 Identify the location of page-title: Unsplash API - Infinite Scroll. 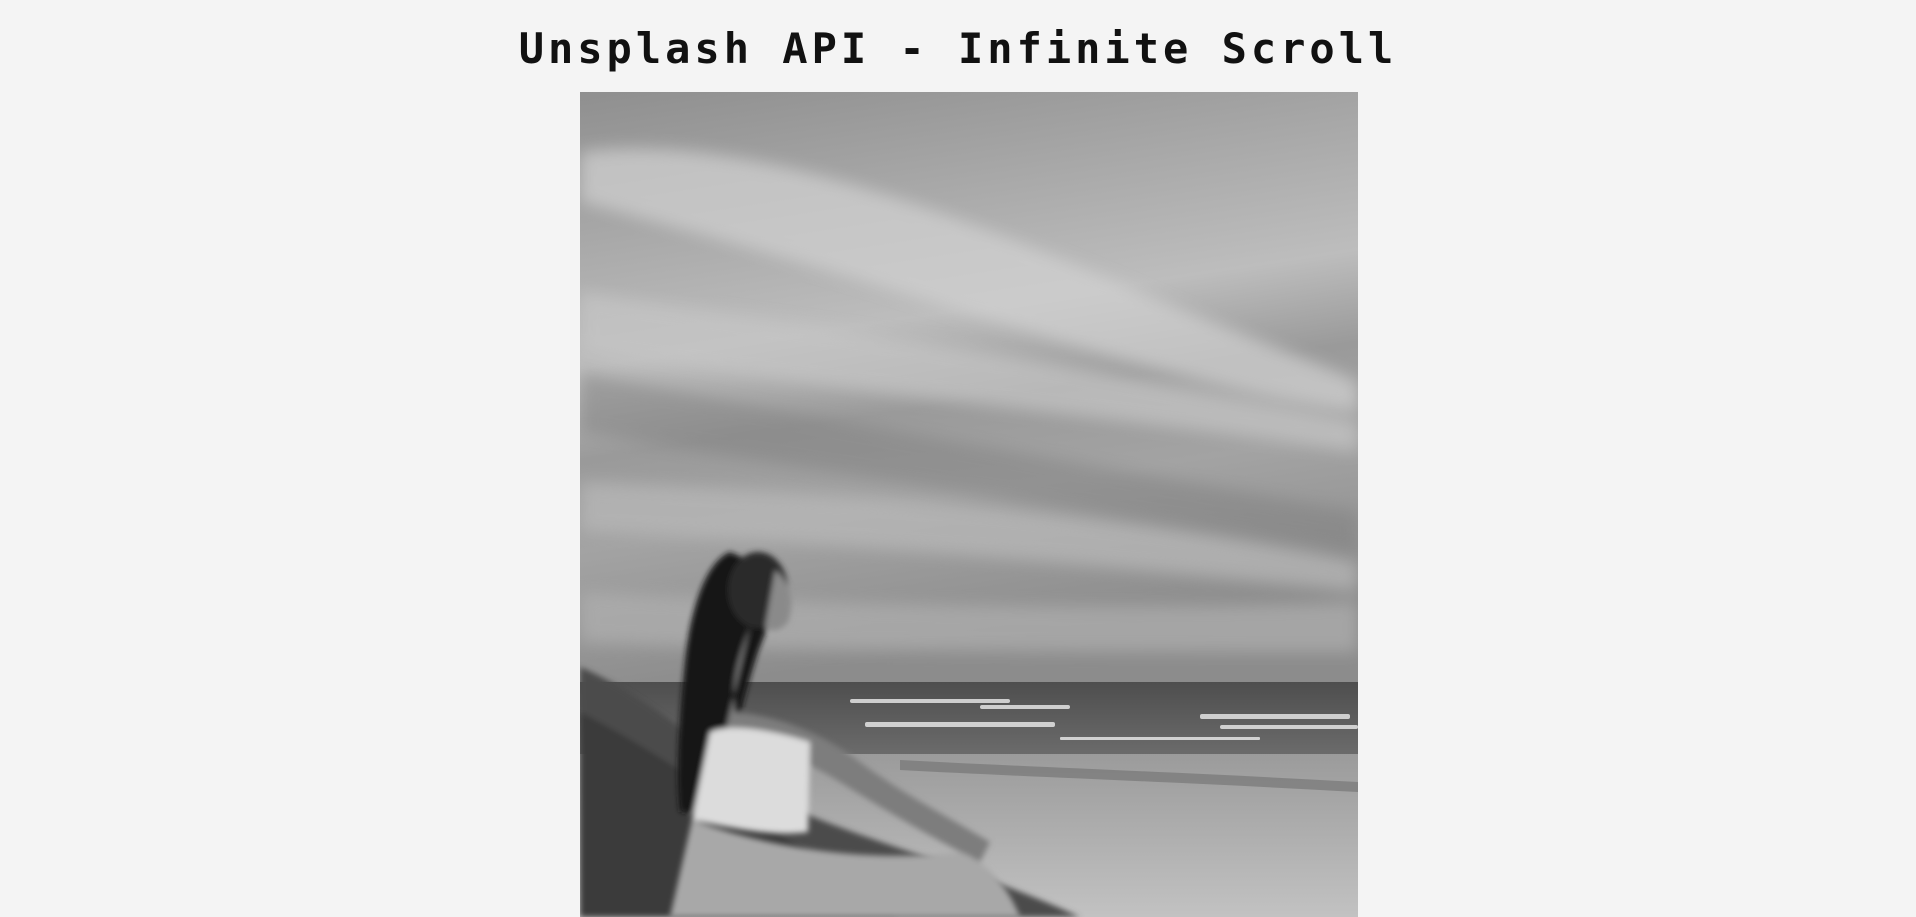
(958, 48).